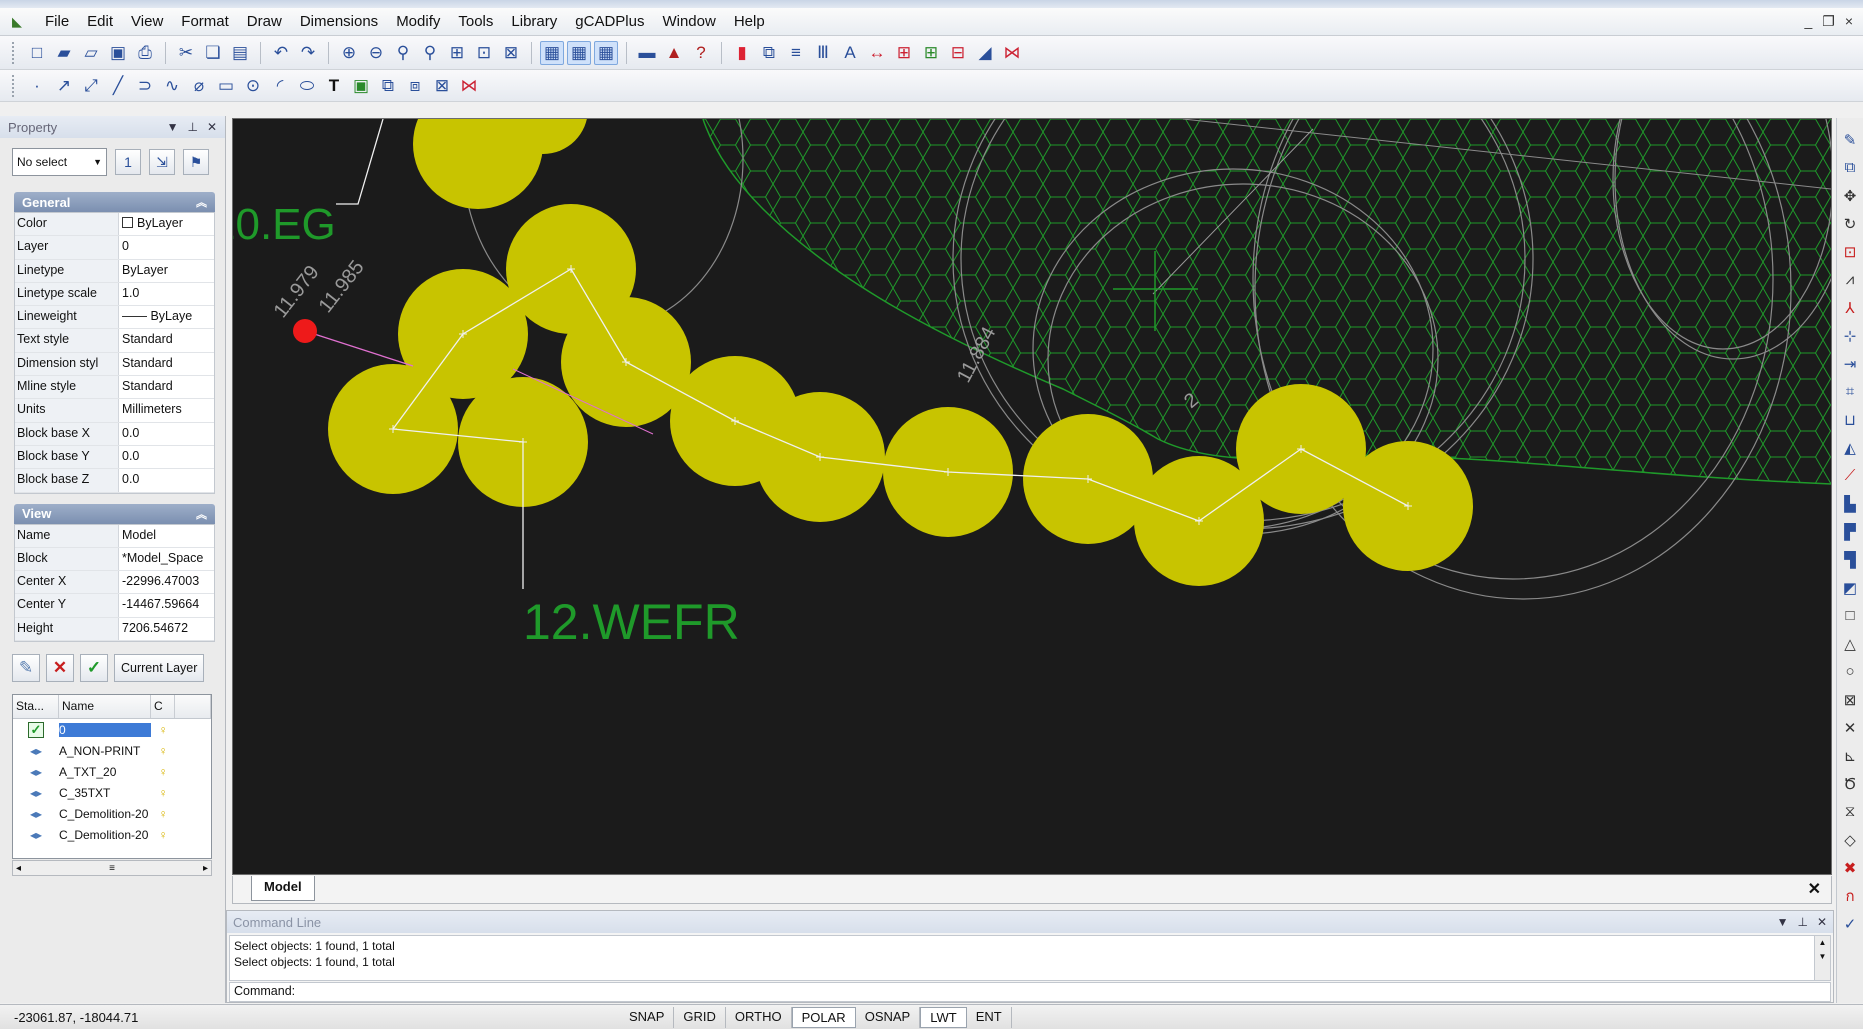 This screenshot has height=1029, width=1863. Describe the element at coordinates (114, 318) in the screenshot. I see `property-row: Lineweight —— ByLaye` at that location.